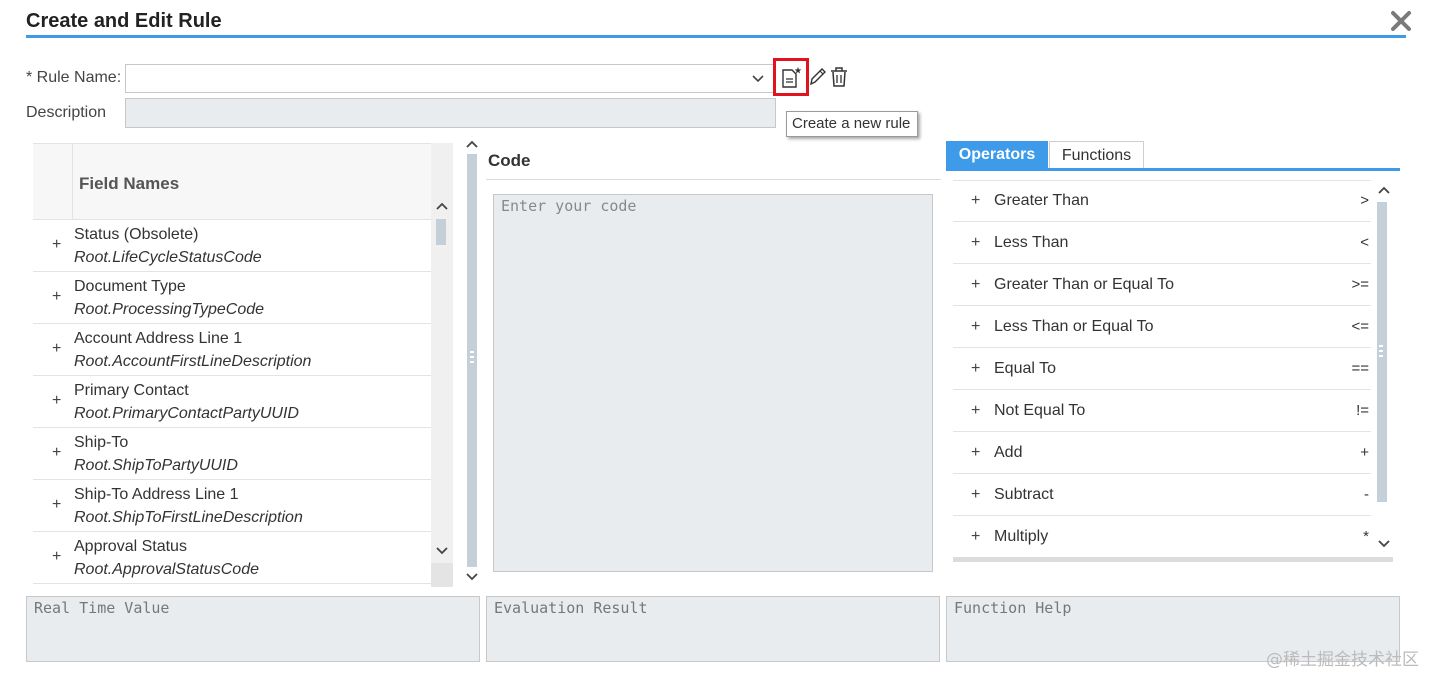  What do you see at coordinates (124, 21) in the screenshot?
I see `dialog-title: Create and Edit Rule` at bounding box center [124, 21].